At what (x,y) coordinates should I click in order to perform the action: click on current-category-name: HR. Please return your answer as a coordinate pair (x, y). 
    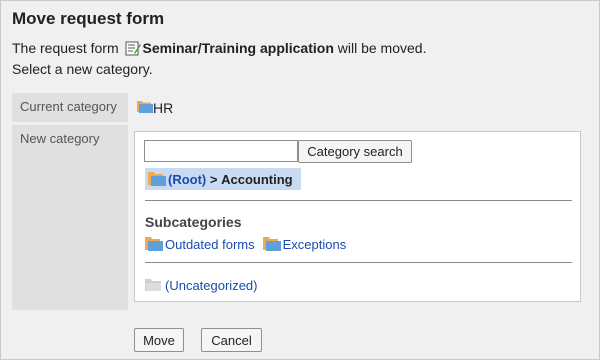
    Looking at the image, I should click on (163, 107).